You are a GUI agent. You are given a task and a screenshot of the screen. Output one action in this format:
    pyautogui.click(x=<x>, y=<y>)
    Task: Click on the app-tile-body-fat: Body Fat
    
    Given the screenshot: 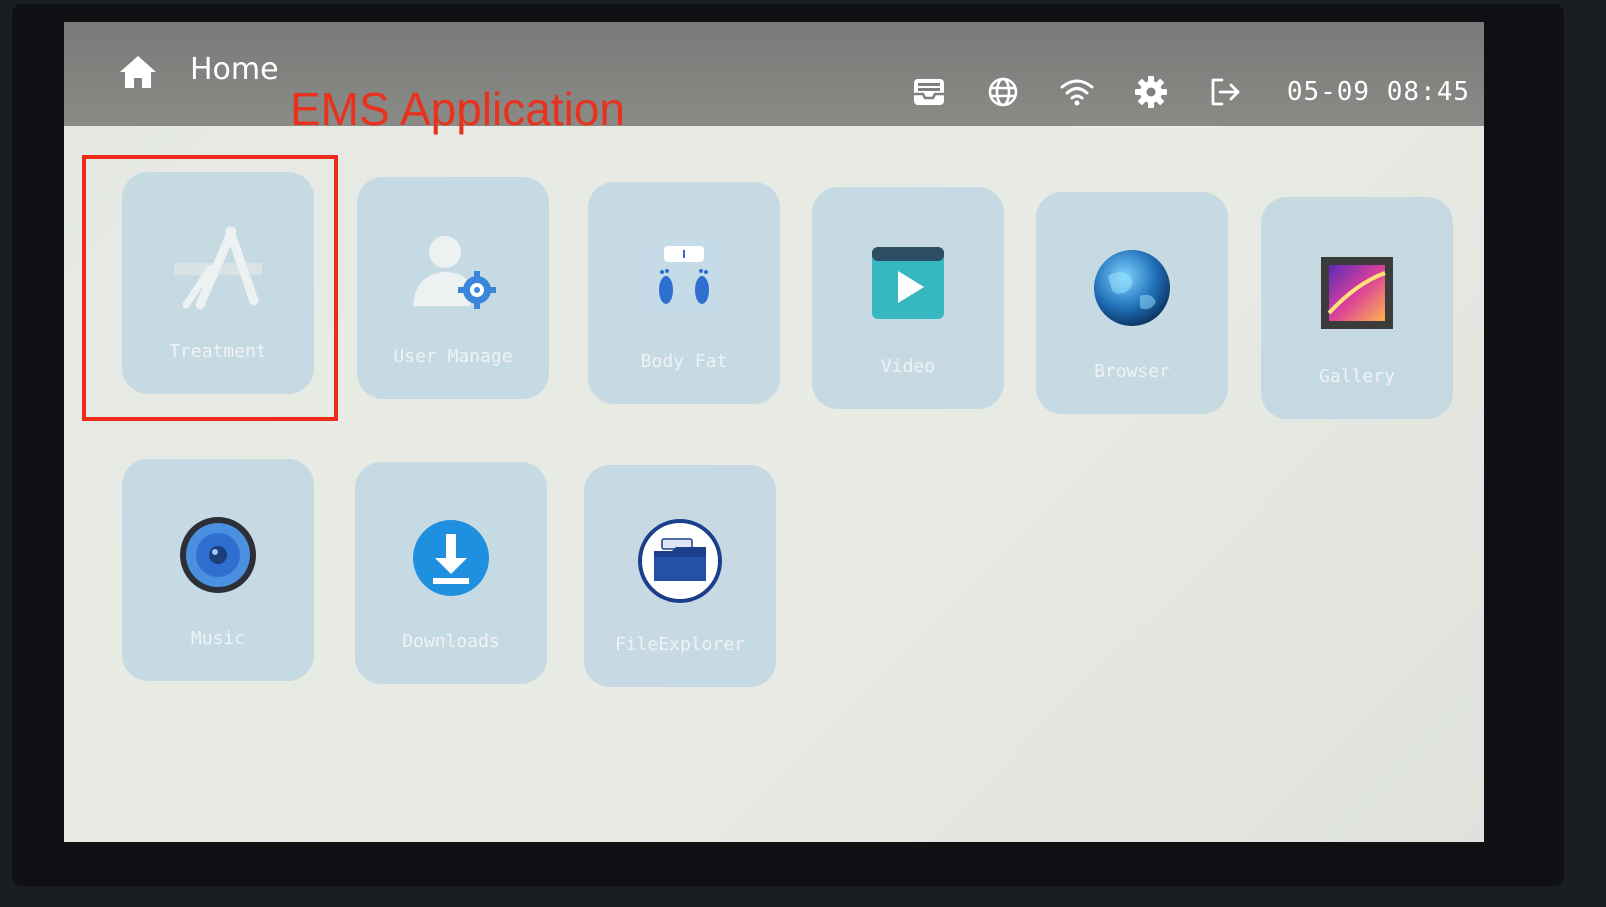 What is the action you would take?
    pyautogui.click(x=684, y=293)
    